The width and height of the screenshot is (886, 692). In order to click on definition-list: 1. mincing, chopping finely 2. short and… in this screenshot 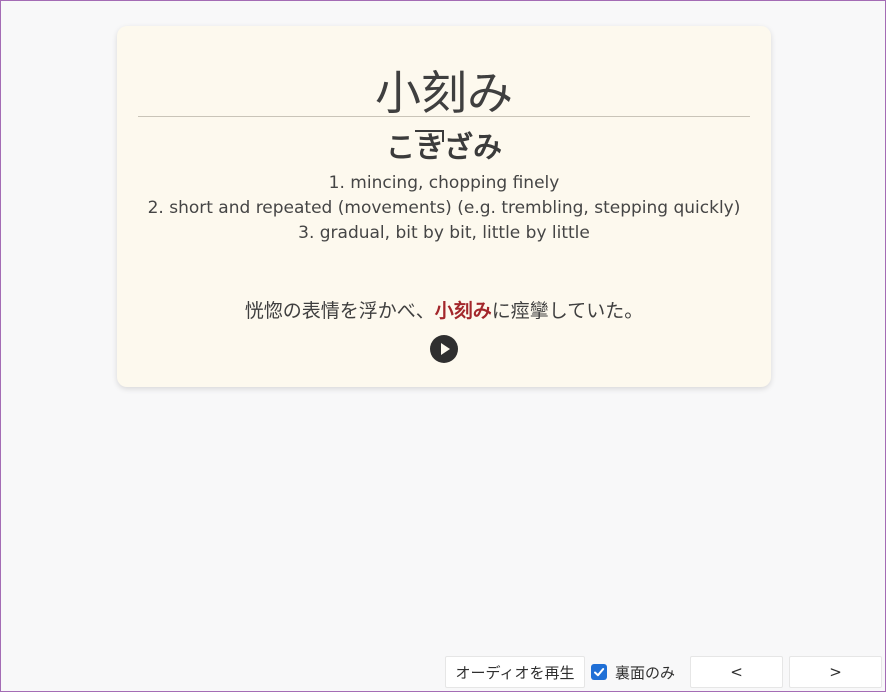, I will do `click(444, 208)`.